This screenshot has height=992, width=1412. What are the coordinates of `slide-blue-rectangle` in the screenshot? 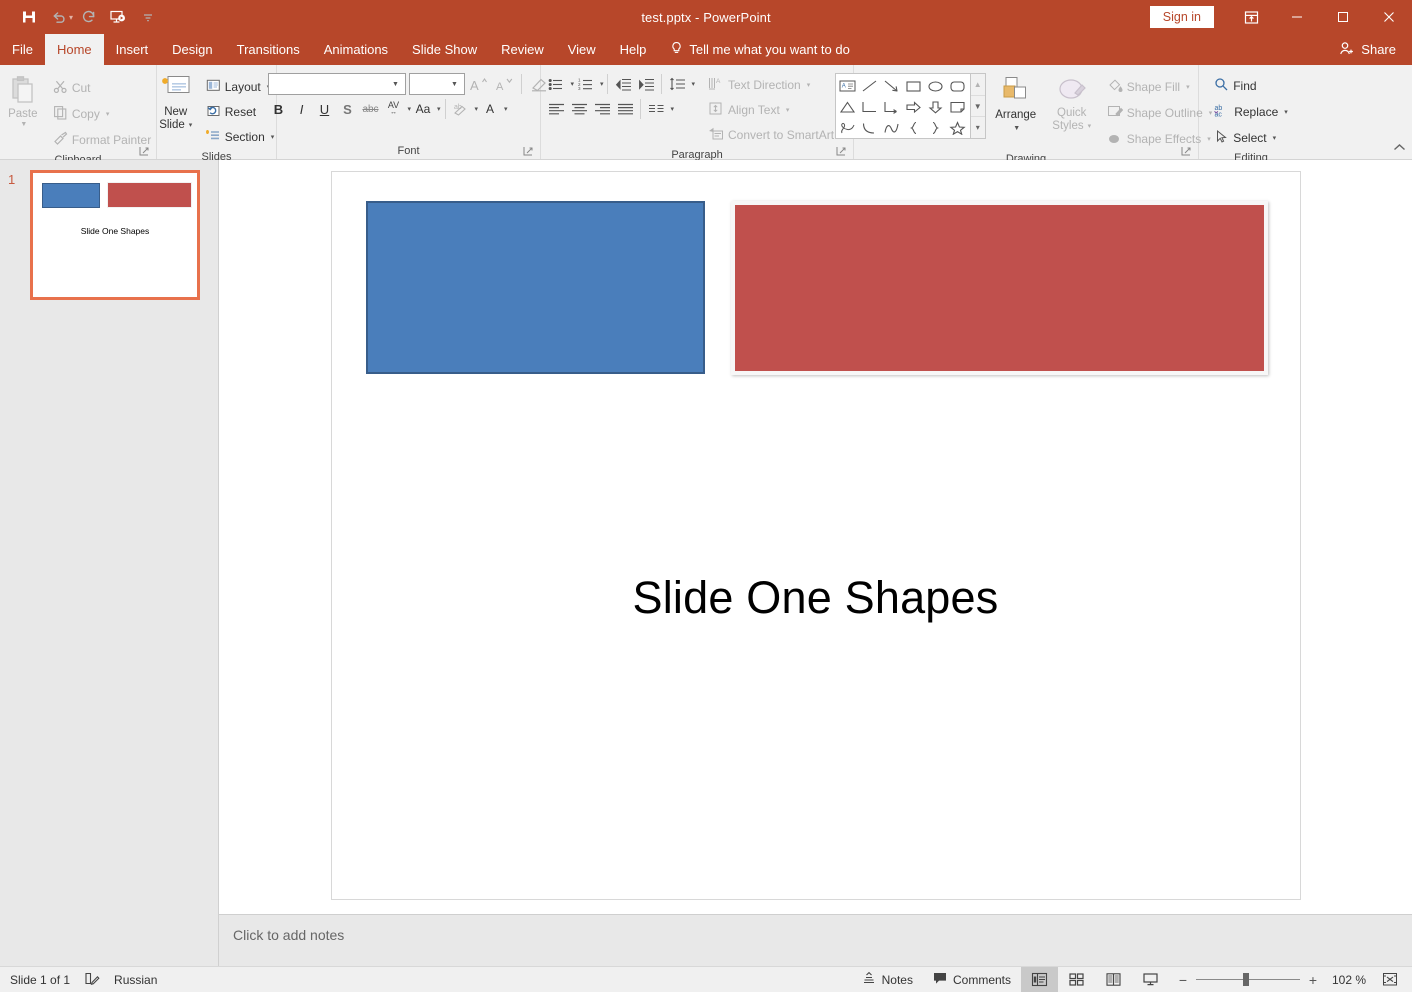 It's located at (535, 287).